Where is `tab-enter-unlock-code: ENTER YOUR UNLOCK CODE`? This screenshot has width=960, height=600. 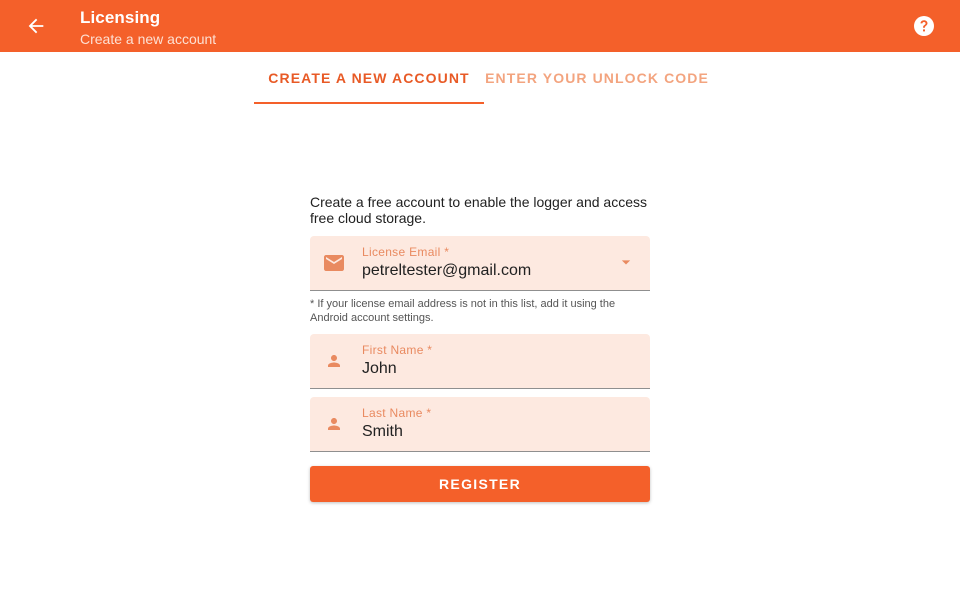
tab-enter-unlock-code: ENTER YOUR UNLOCK CODE is located at coordinates (597, 78).